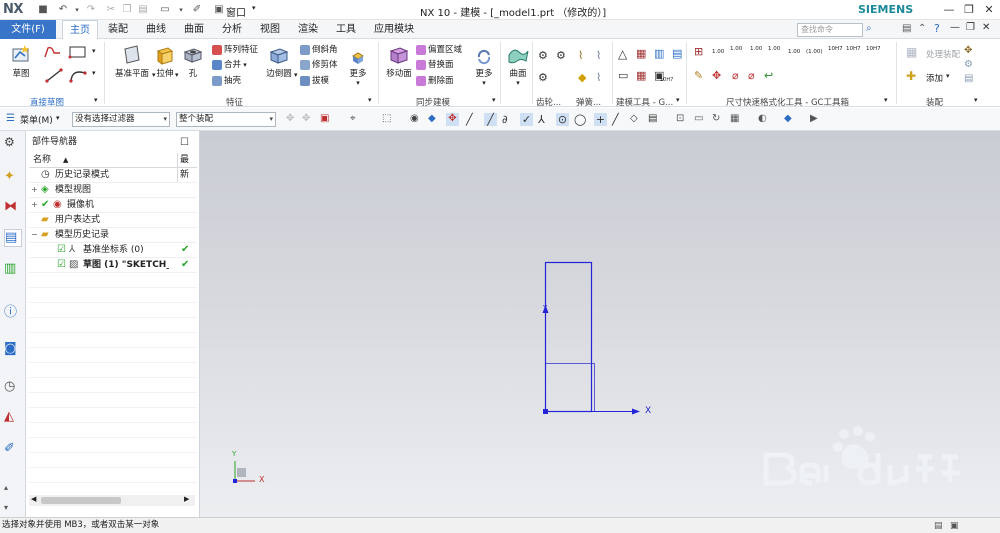 This screenshot has height=533, width=1000. I want to click on arc-icon, so click(78, 75).